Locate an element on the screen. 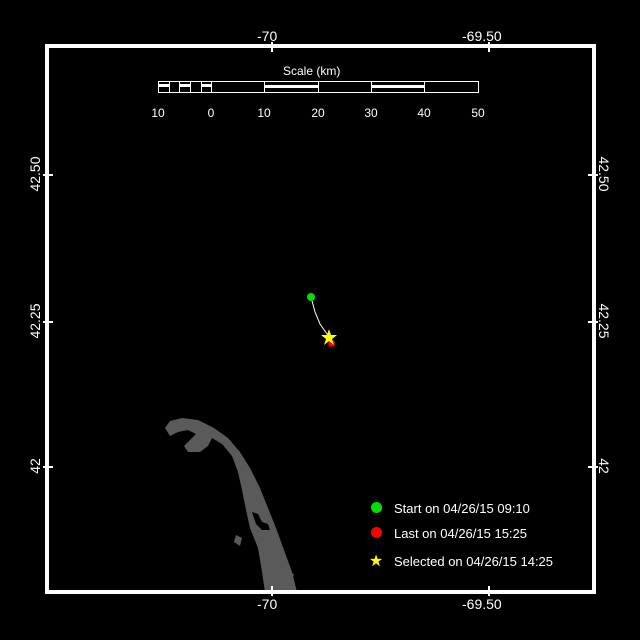 This screenshot has width=640, height=640. right-latitude-label: 42.25 is located at coordinates (604, 321).